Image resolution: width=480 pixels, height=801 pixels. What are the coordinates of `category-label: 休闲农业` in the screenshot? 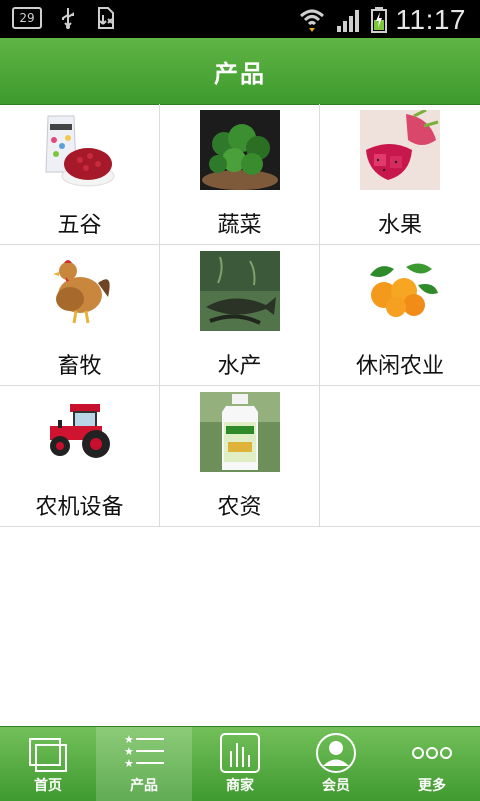 It's located at (399, 366).